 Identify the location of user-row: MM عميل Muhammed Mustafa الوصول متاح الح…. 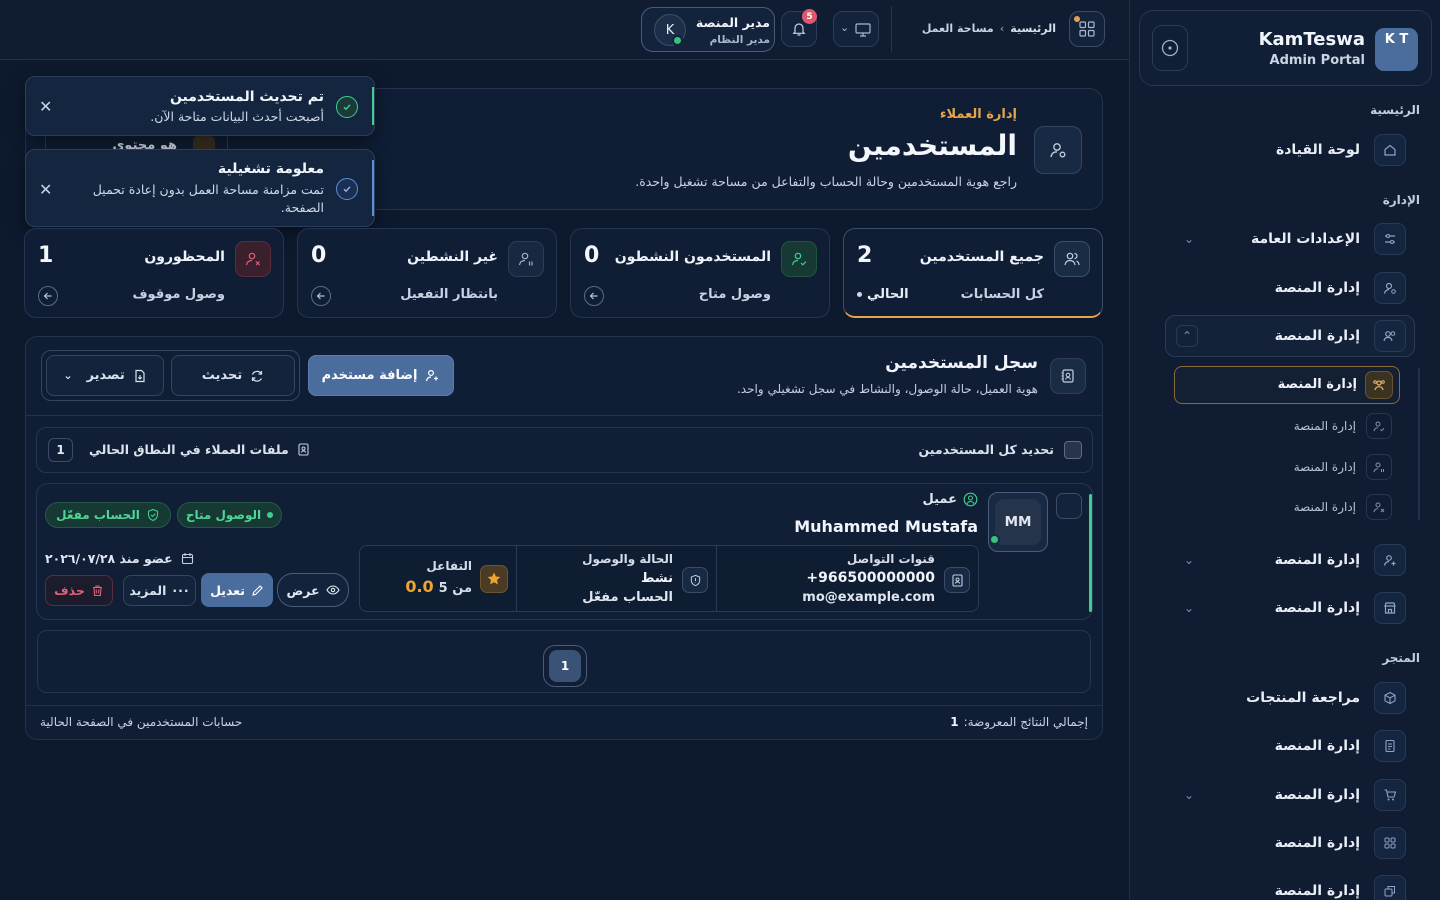
(564, 551).